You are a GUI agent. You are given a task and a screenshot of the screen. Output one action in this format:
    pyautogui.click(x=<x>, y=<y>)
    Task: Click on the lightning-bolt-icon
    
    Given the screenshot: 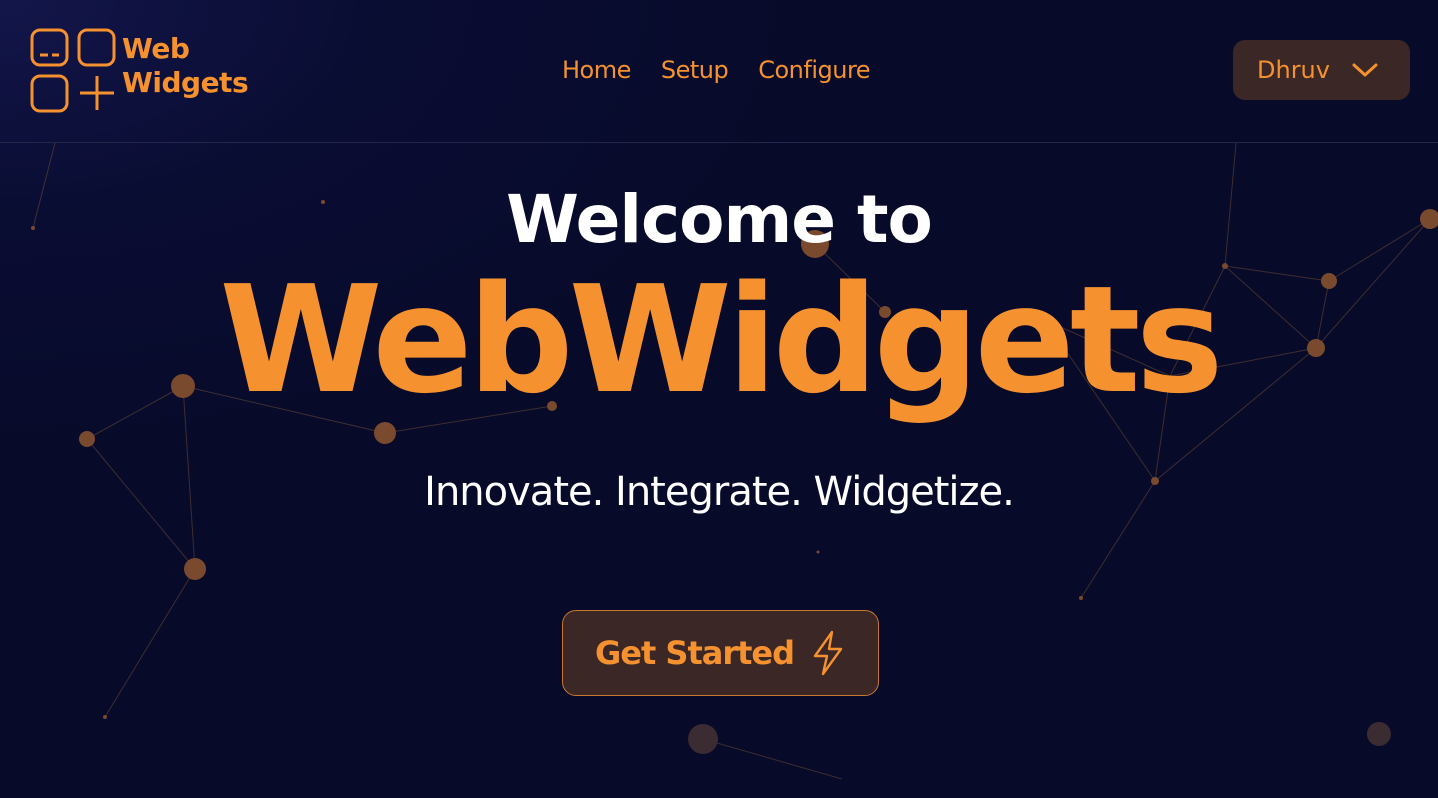 What is the action you would take?
    pyautogui.click(x=828, y=653)
    